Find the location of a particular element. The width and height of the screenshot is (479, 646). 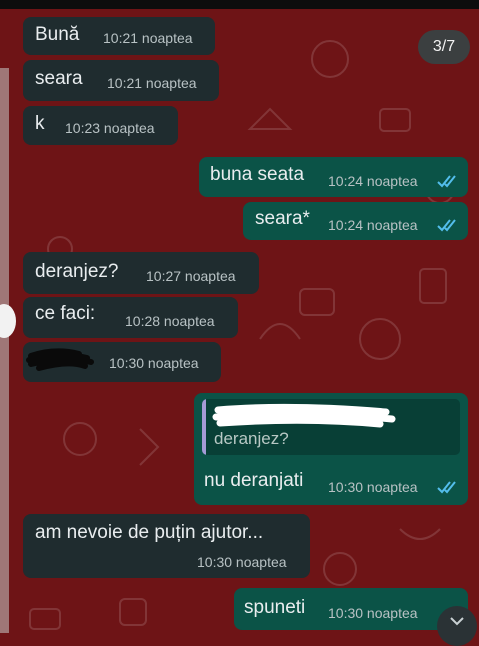

message-text: Bună is located at coordinates (57, 34).